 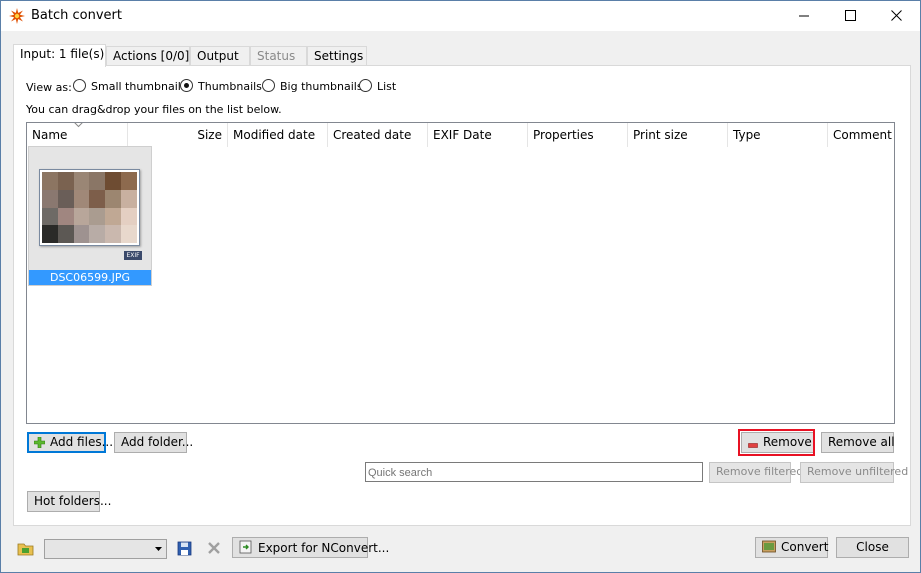 What do you see at coordinates (756, 472) in the screenshot?
I see `remove-filtered-button: Remove filtered` at bounding box center [756, 472].